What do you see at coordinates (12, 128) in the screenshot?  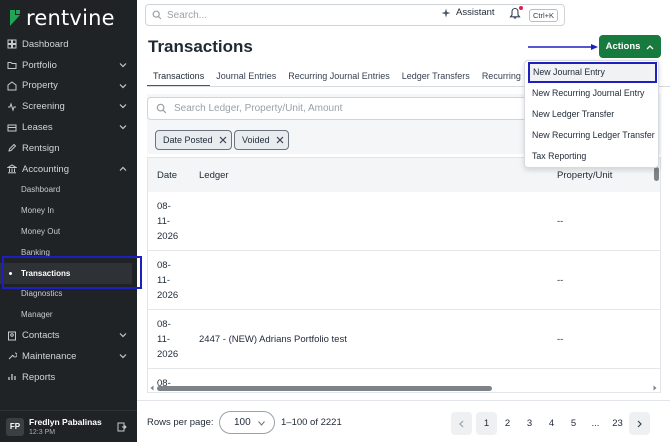 I see `lease-icon` at bounding box center [12, 128].